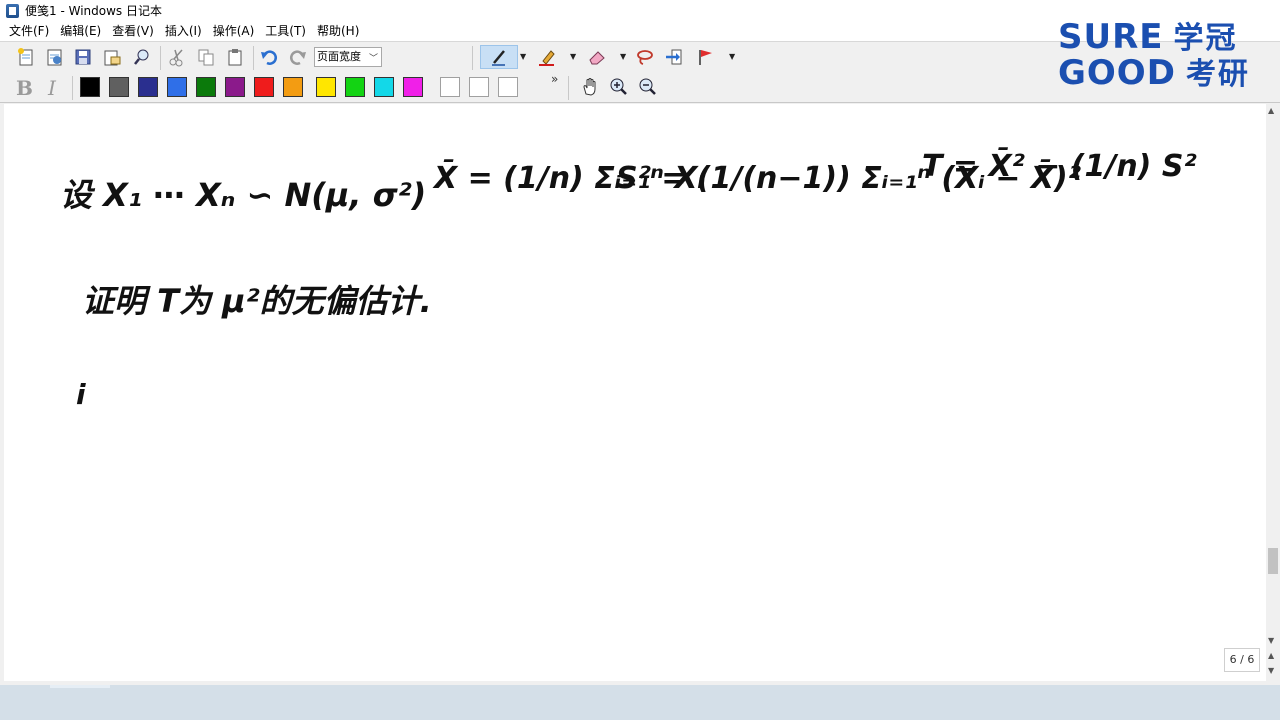 The width and height of the screenshot is (1280, 720). I want to click on flag-dropdown-arrow: ▼, so click(732, 56).